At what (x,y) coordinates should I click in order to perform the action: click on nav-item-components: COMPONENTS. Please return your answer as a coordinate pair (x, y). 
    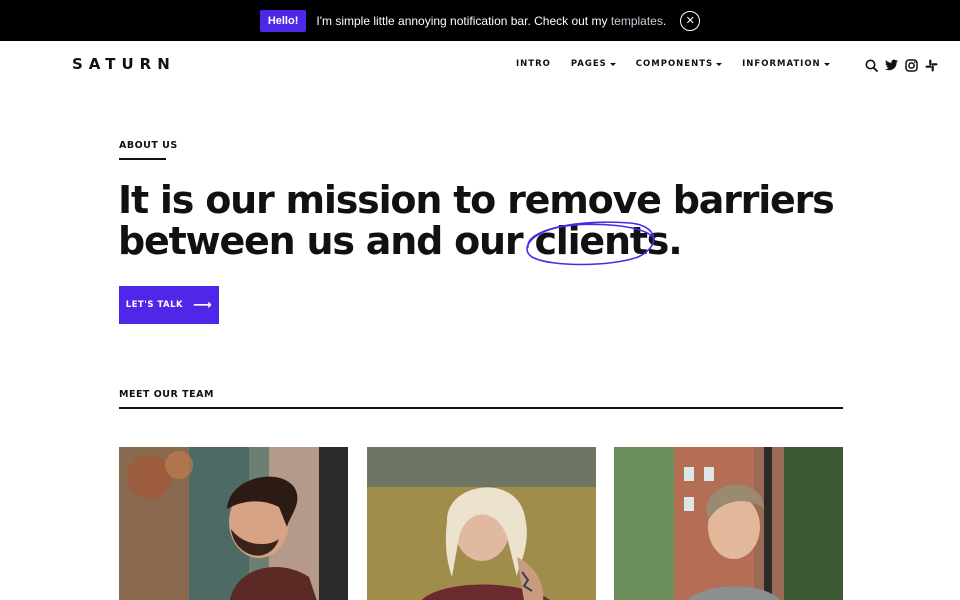
    Looking at the image, I should click on (679, 64).